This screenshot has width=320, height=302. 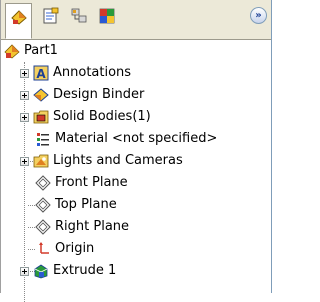 I want to click on tree-connector-top-plane, so click(x=31, y=227).